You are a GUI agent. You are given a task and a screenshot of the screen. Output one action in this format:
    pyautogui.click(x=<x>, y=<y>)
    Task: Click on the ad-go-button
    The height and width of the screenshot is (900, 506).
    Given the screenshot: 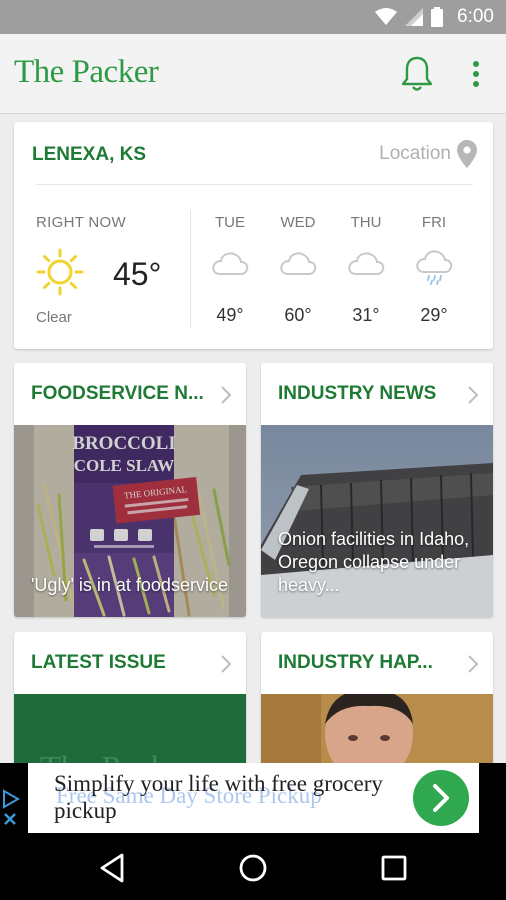 What is the action you would take?
    pyautogui.click(x=441, y=798)
    